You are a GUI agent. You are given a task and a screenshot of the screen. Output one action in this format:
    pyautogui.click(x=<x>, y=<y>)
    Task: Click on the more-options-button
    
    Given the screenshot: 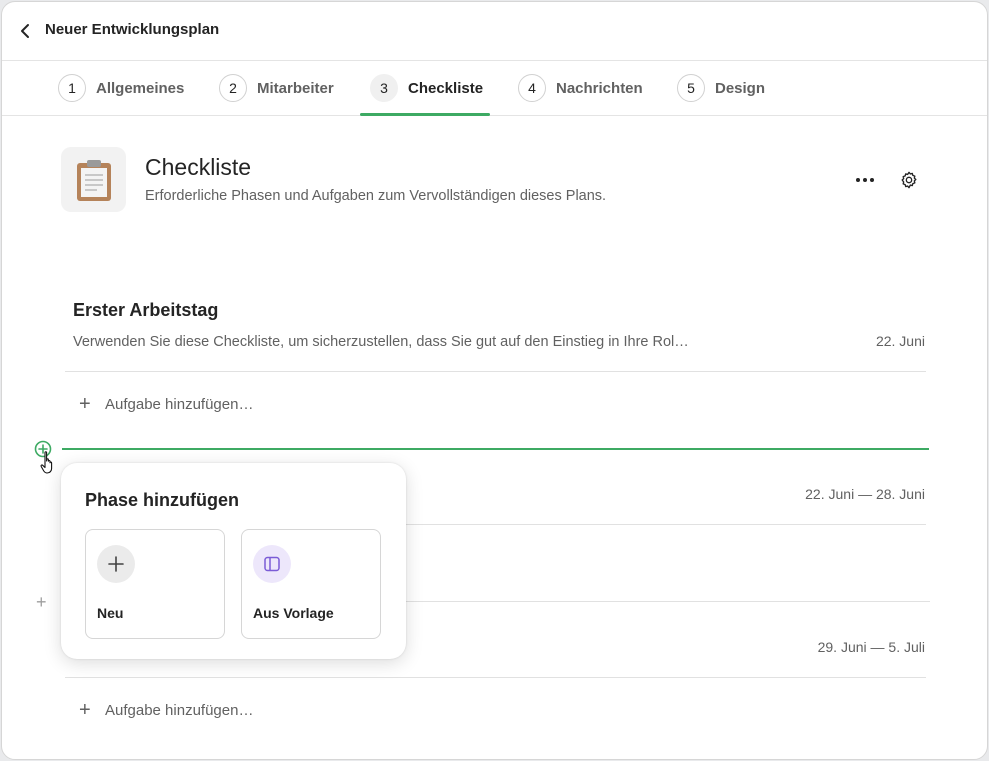 What is the action you would take?
    pyautogui.click(x=865, y=180)
    